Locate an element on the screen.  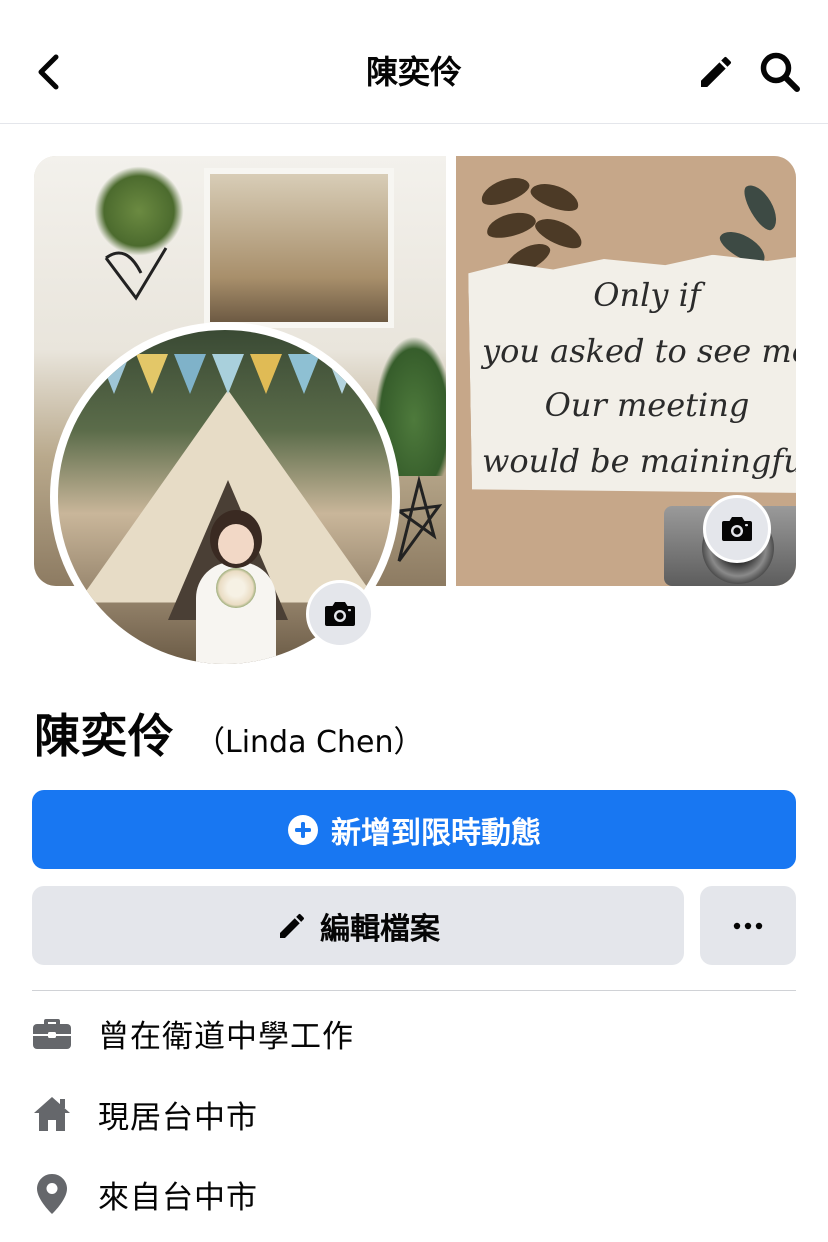
search-icon is located at coordinates (780, 72).